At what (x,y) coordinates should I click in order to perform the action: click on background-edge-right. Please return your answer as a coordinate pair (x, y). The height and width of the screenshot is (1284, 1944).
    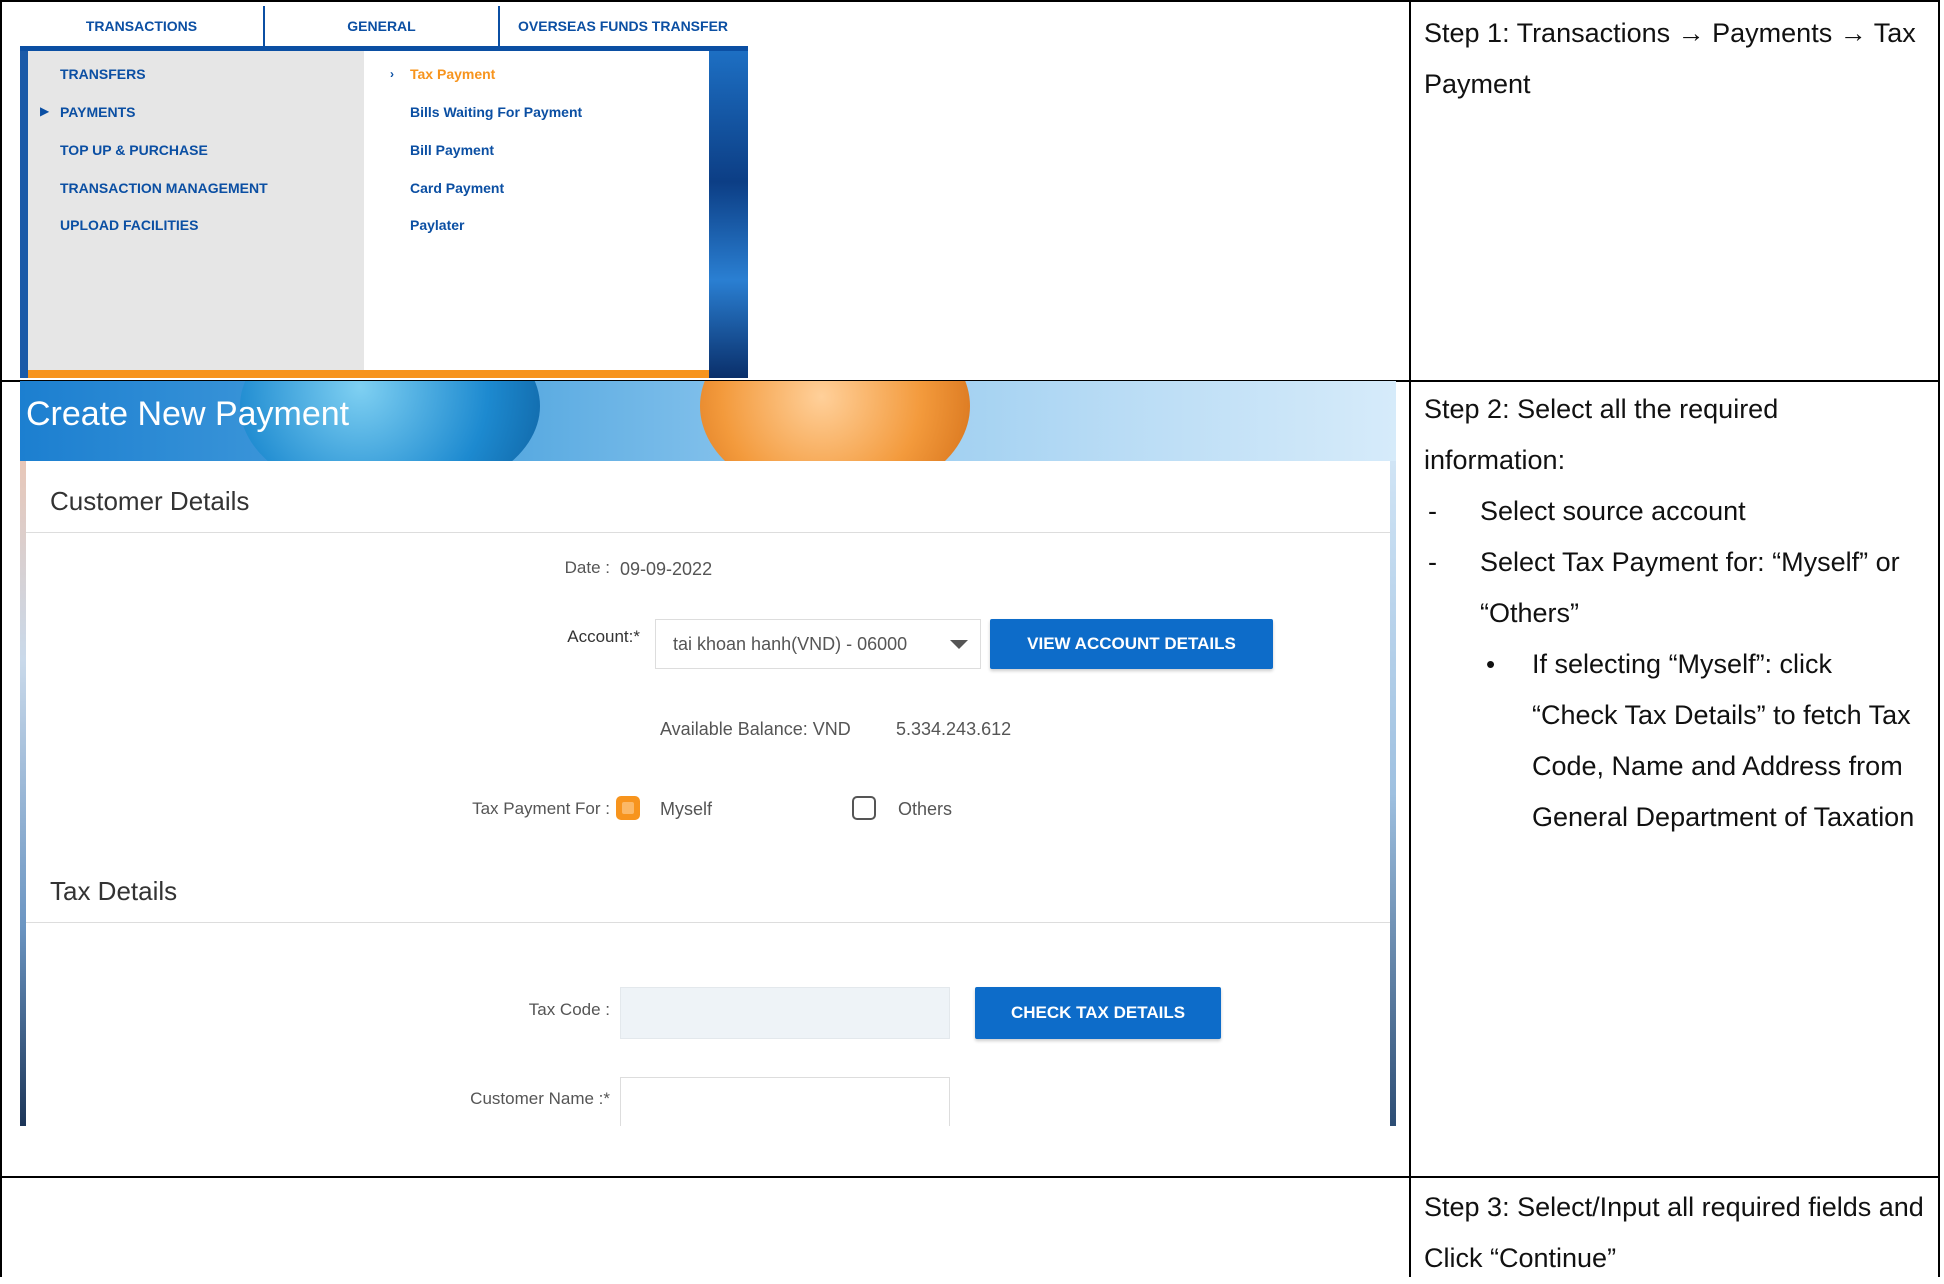
    Looking at the image, I should click on (1393, 793).